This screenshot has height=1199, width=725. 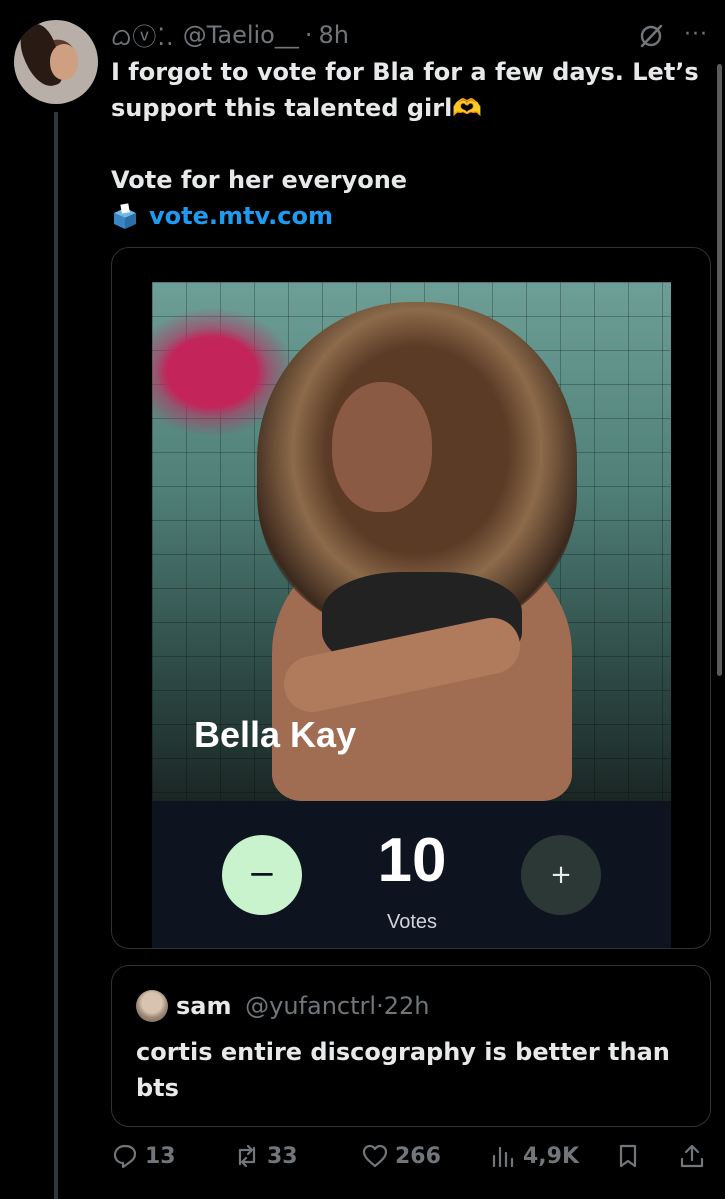 I want to click on quote-time: 22h, so click(x=407, y=1006).